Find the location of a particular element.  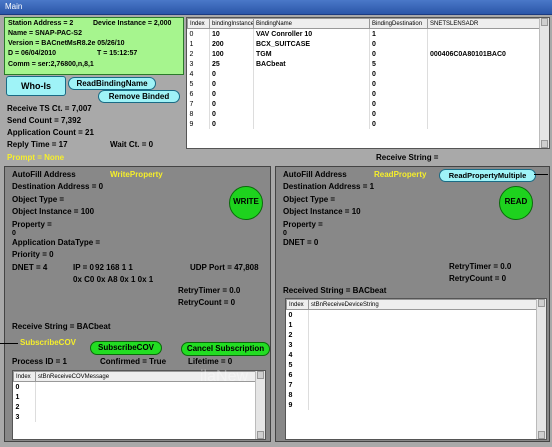

binding-table-row: 500 is located at coordinates (368, 84).